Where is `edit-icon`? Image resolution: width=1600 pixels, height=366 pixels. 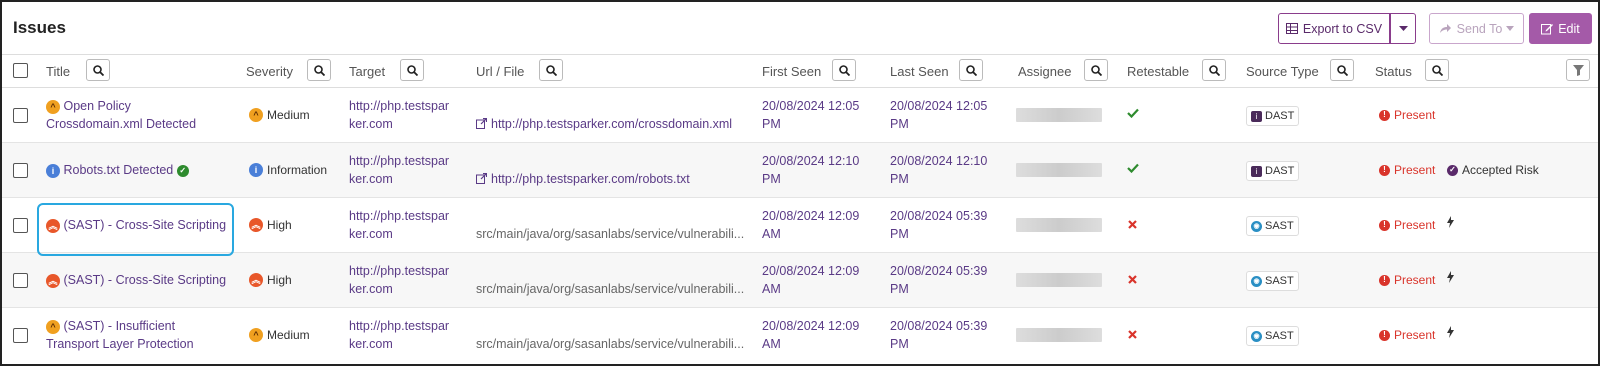 edit-icon is located at coordinates (1547, 28).